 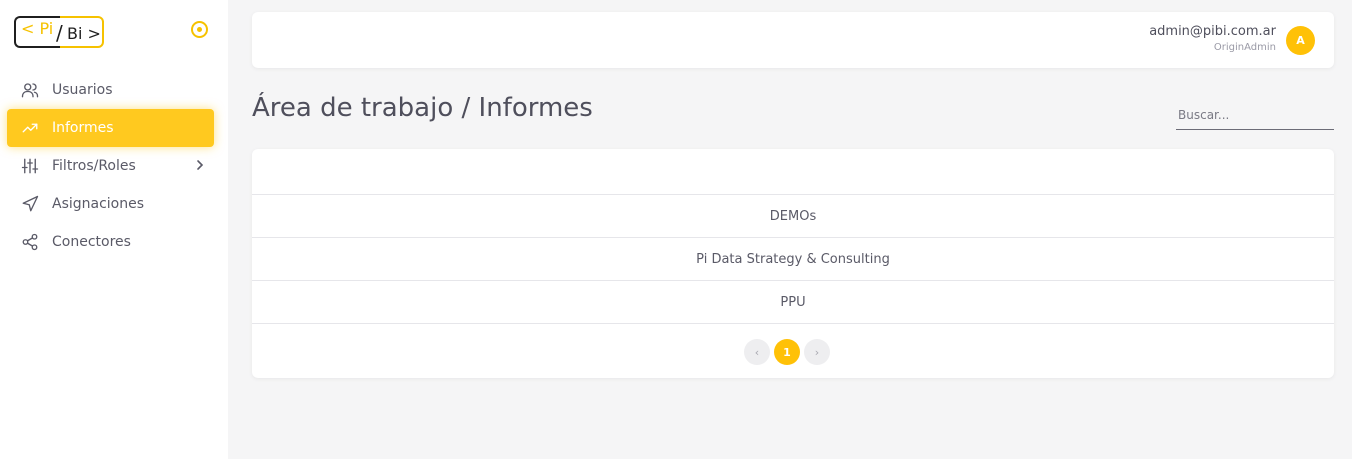 I want to click on top-header: admin@pibi.com.ar OriginAdmin A, so click(x=793, y=40).